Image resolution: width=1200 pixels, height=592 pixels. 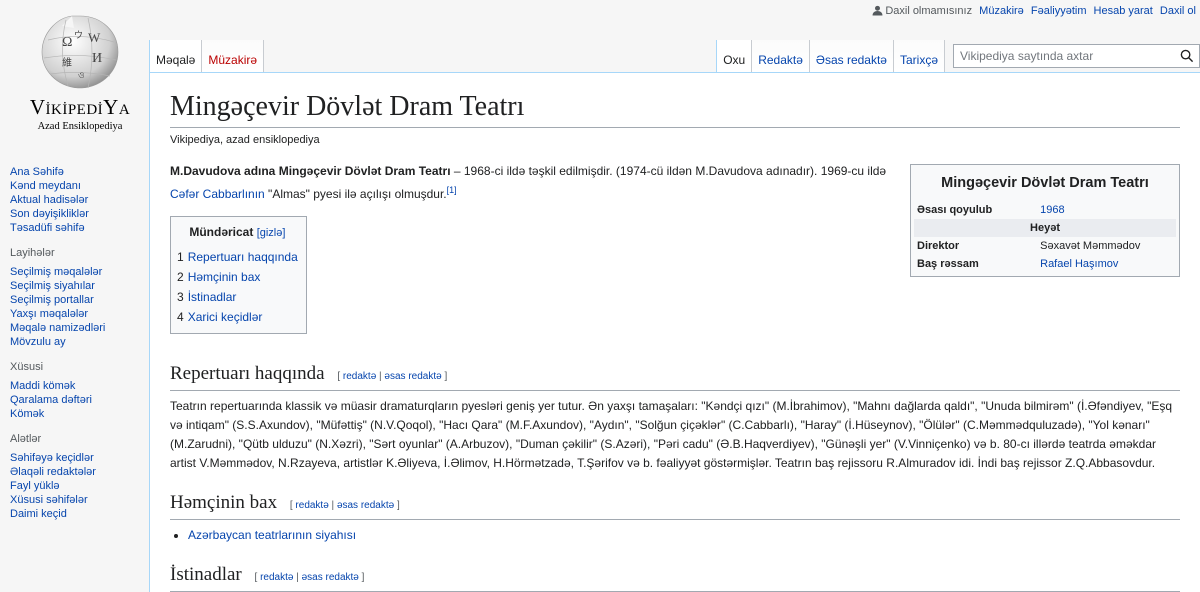 What do you see at coordinates (938, 246) in the screenshot?
I see `infobox-label: Direktor` at bounding box center [938, 246].